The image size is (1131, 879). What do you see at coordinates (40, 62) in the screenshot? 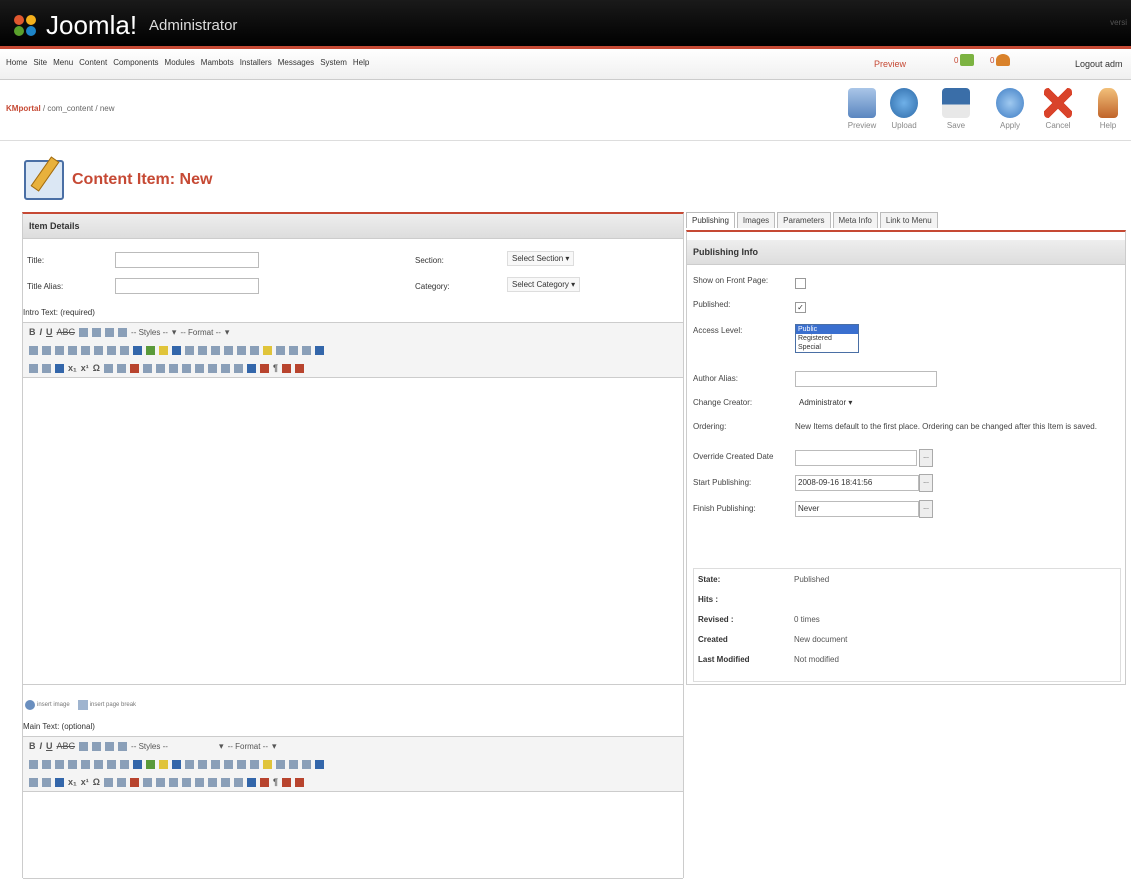
I see `menu-site: Site` at bounding box center [40, 62].